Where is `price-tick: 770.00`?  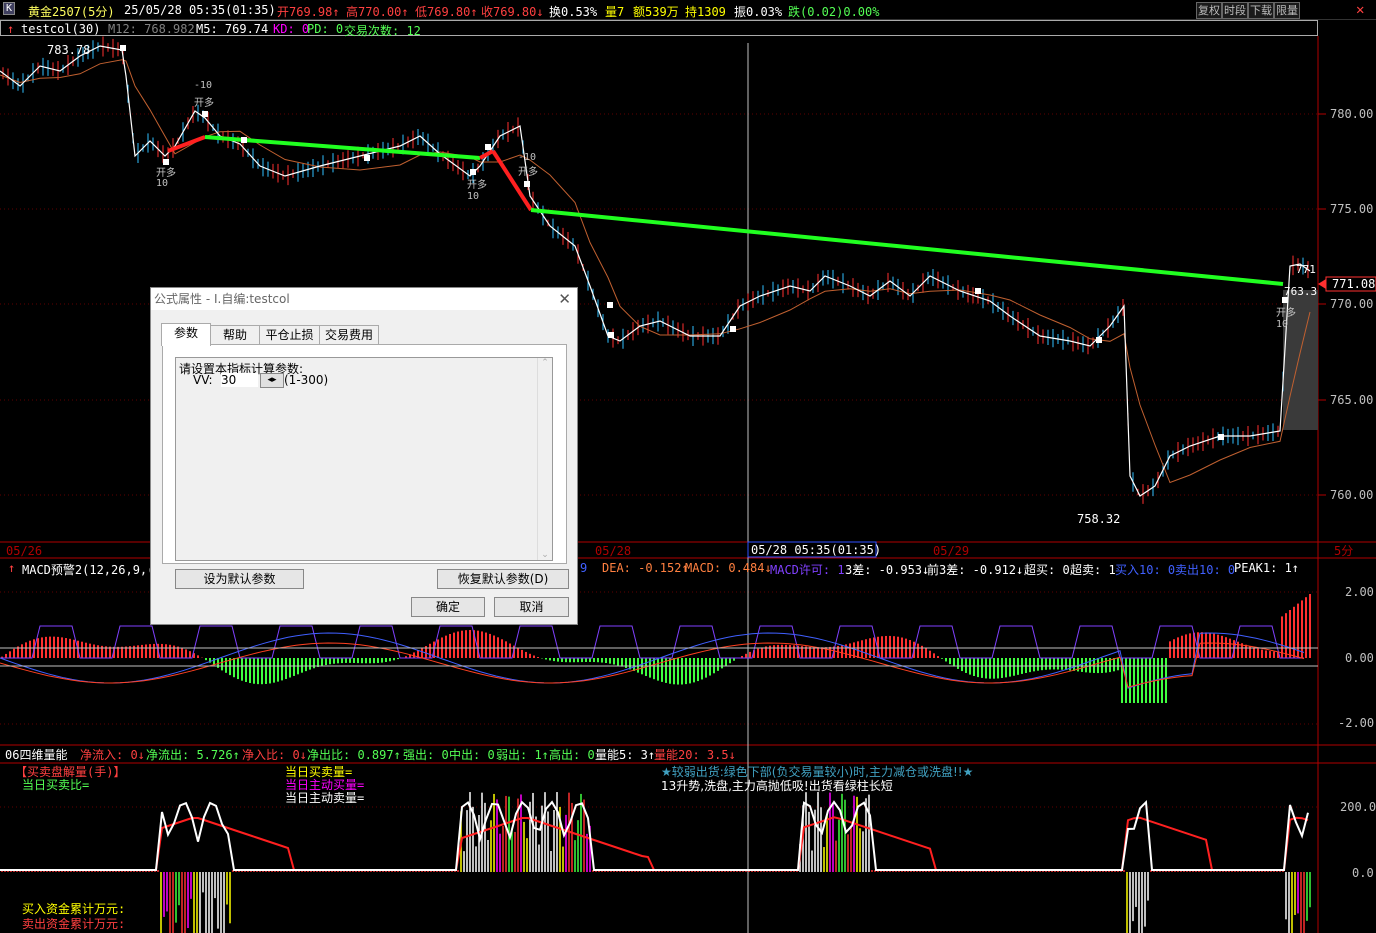
price-tick: 770.00 is located at coordinates (1352, 304).